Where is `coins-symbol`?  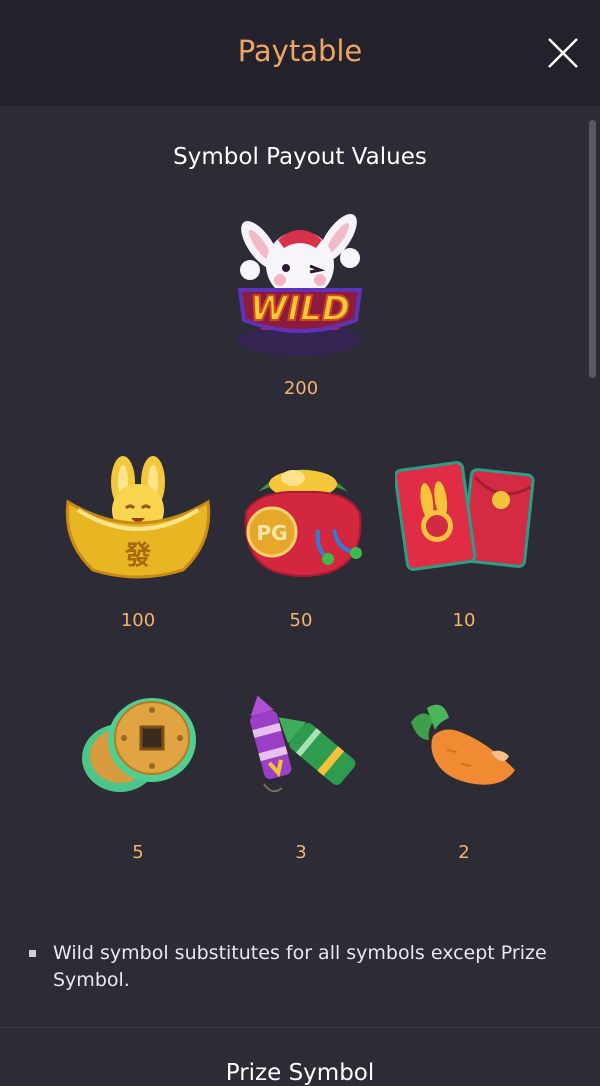 coins-symbol is located at coordinates (140, 746).